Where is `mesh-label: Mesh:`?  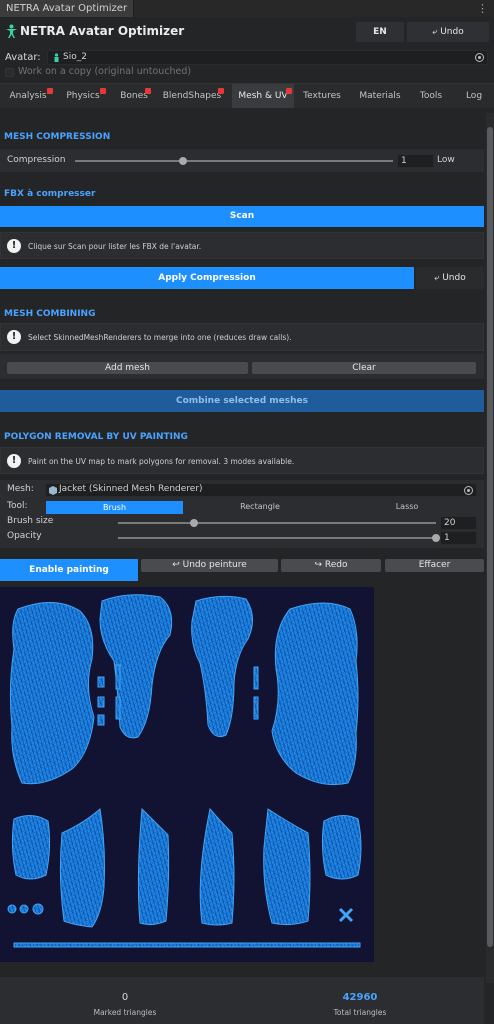
mesh-label: Mesh: is located at coordinates (20, 489).